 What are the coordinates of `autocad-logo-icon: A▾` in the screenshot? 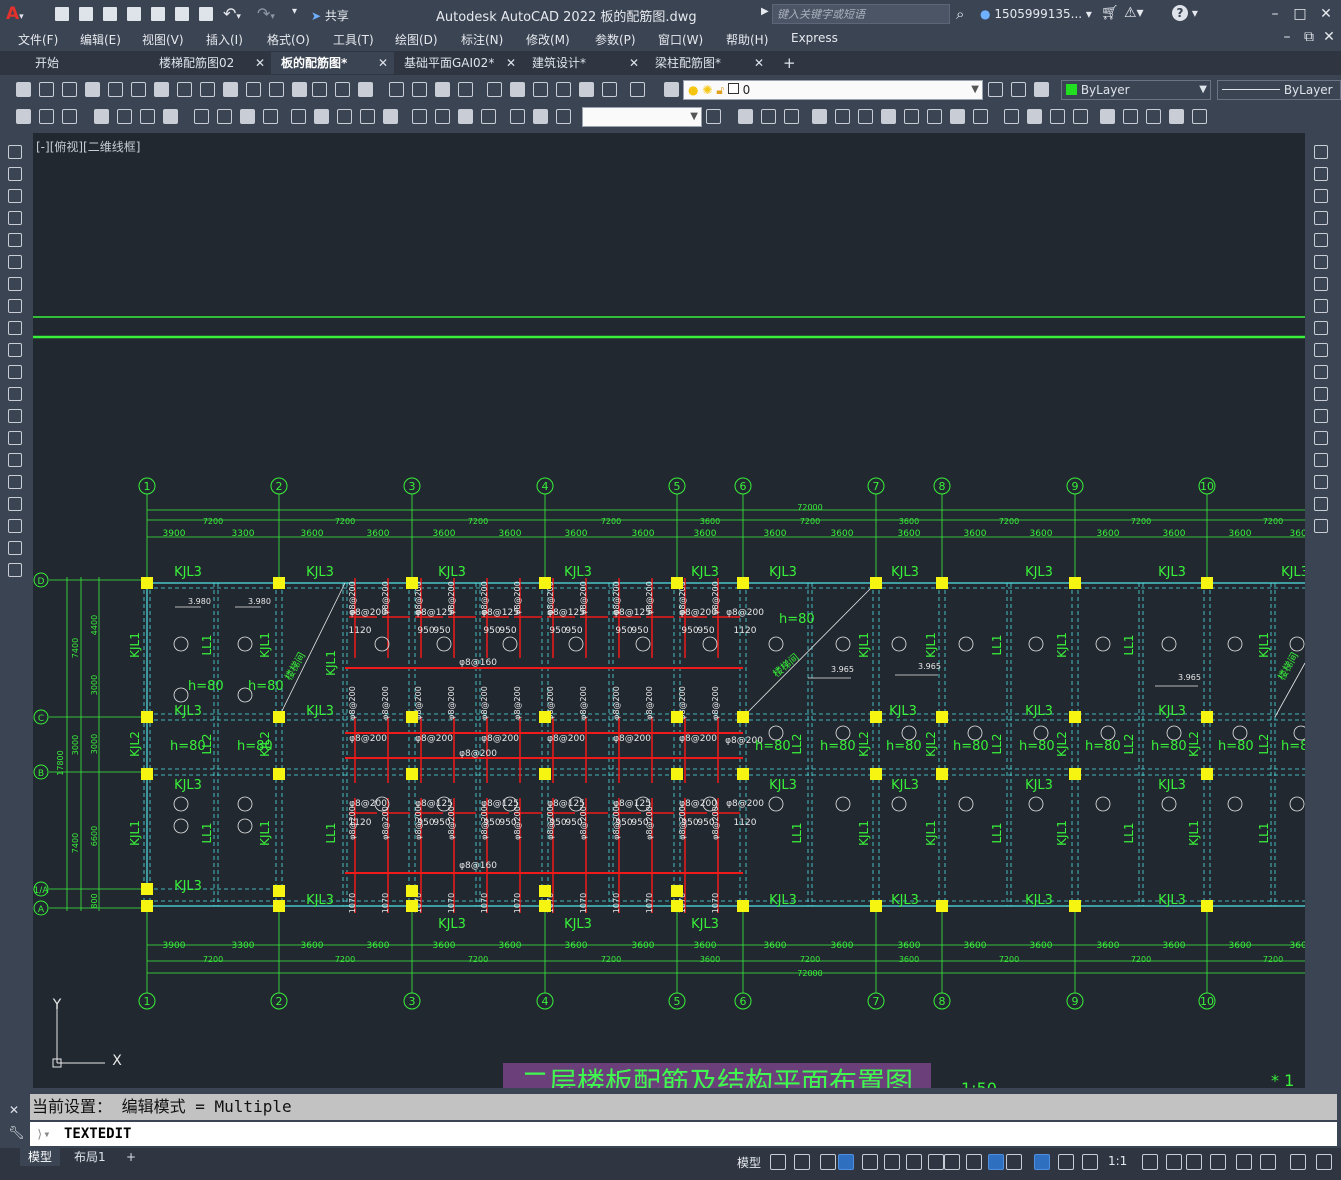 It's located at (17, 14).